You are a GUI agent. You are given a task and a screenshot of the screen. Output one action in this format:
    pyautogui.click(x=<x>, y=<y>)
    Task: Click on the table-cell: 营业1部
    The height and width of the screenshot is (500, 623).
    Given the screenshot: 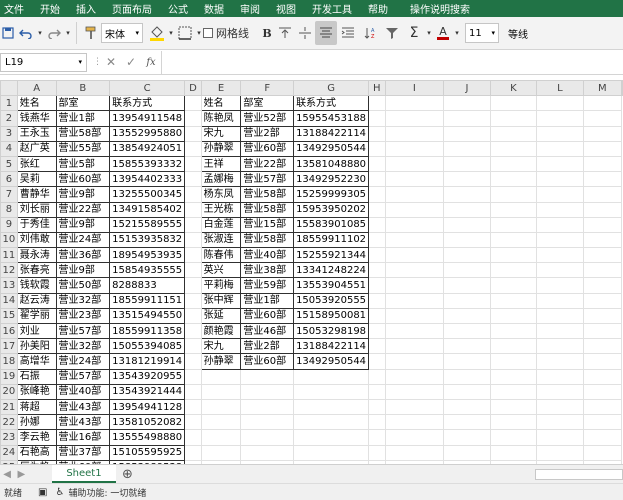 What is the action you would take?
    pyautogui.click(x=267, y=300)
    